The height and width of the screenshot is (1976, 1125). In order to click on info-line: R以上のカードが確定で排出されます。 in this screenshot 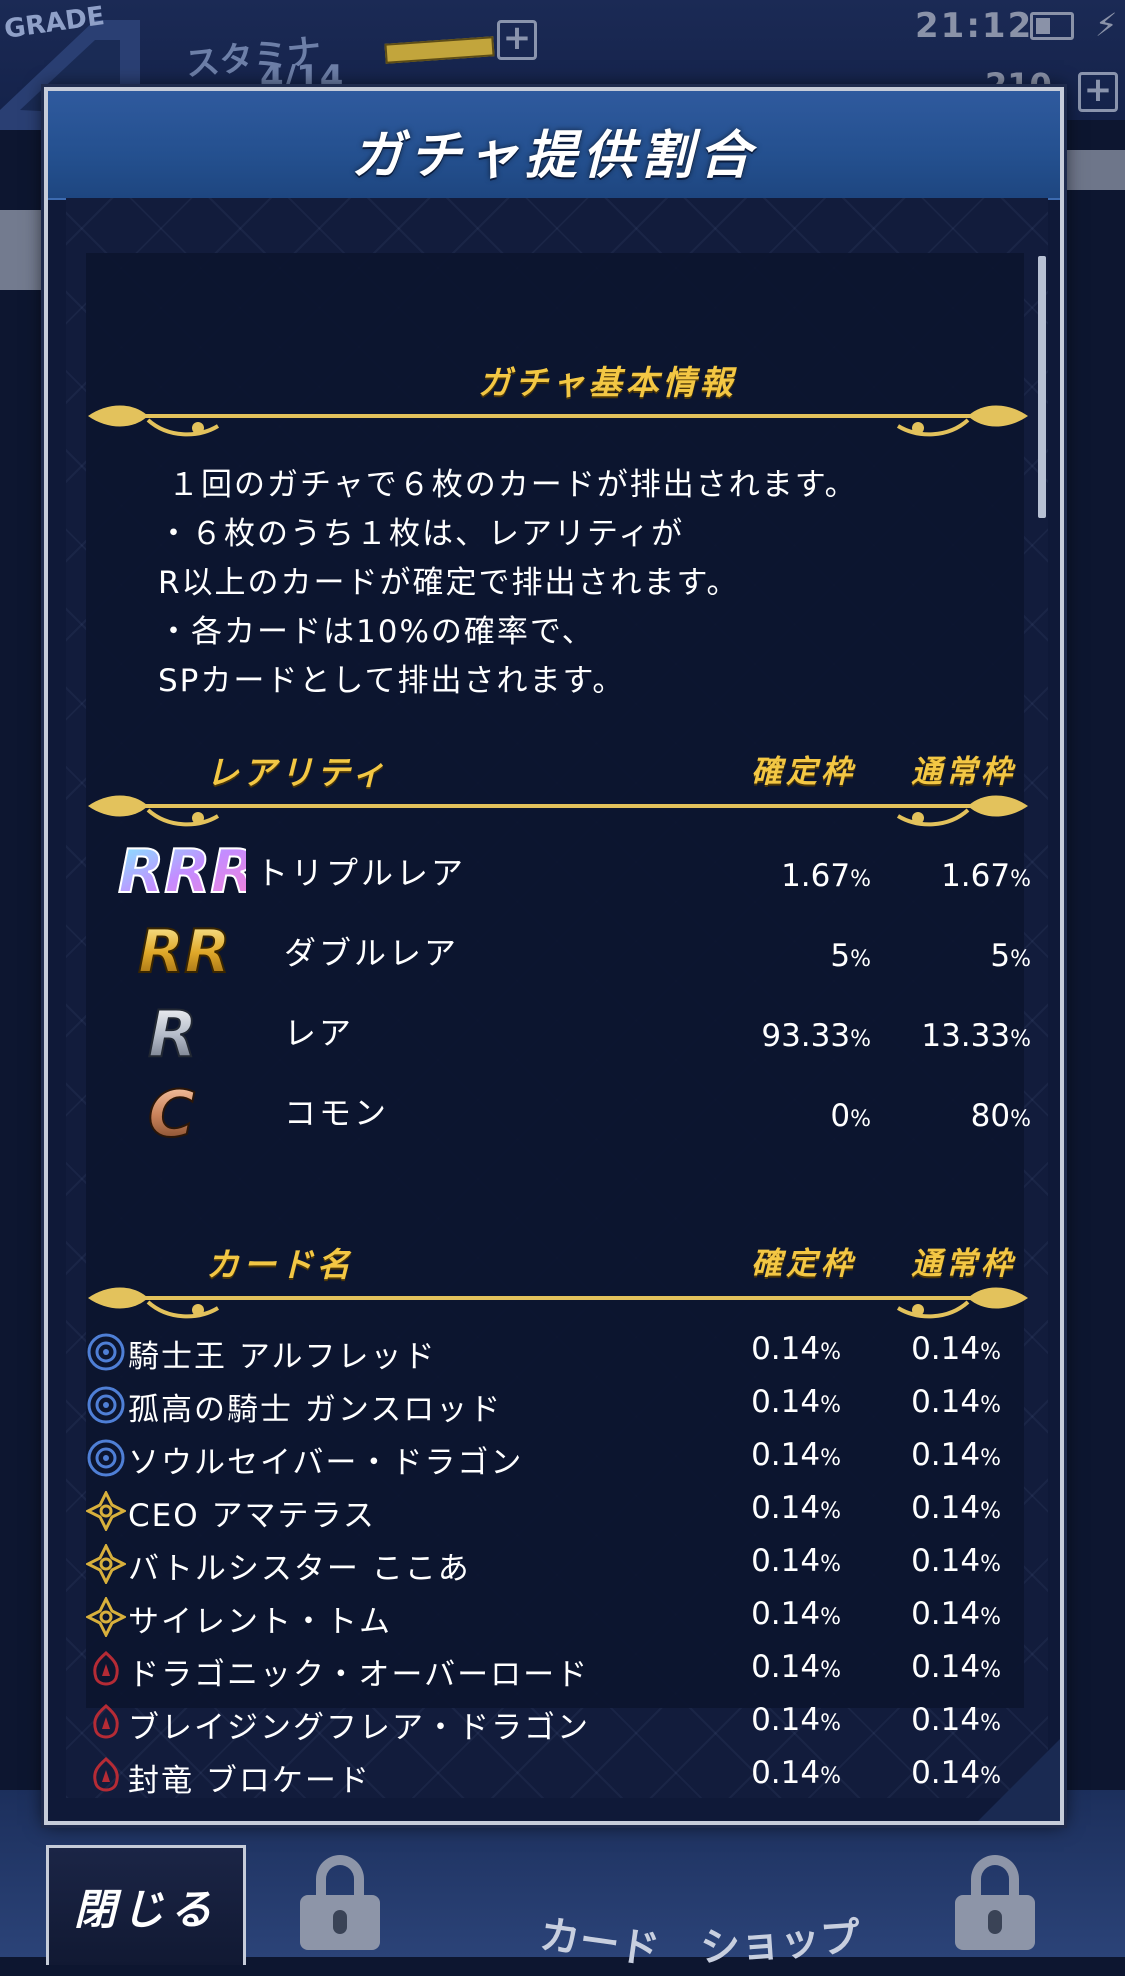, I will do `click(449, 583)`.